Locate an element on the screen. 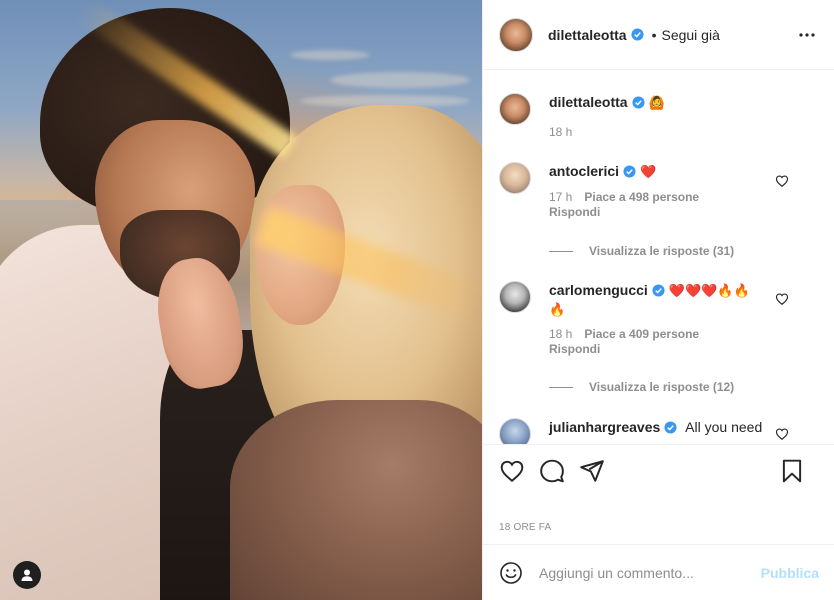 The height and width of the screenshot is (600, 834). post-header: dilettaleotta • Segui già is located at coordinates (658, 35).